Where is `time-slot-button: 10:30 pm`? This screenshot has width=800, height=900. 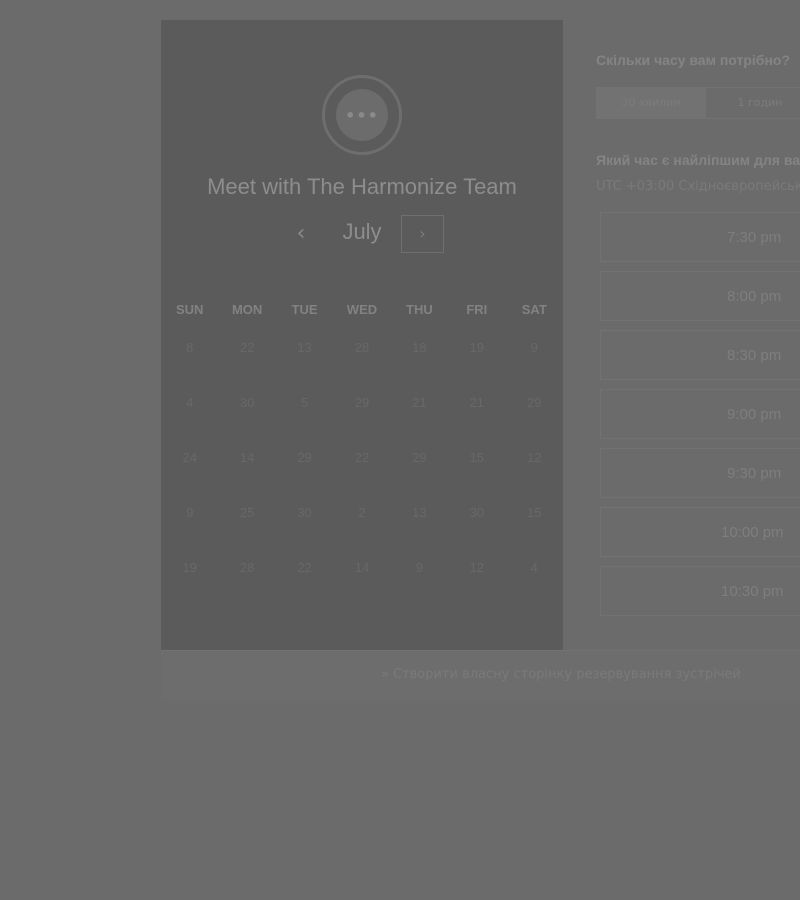
time-slot-button: 10:30 pm is located at coordinates (700, 591).